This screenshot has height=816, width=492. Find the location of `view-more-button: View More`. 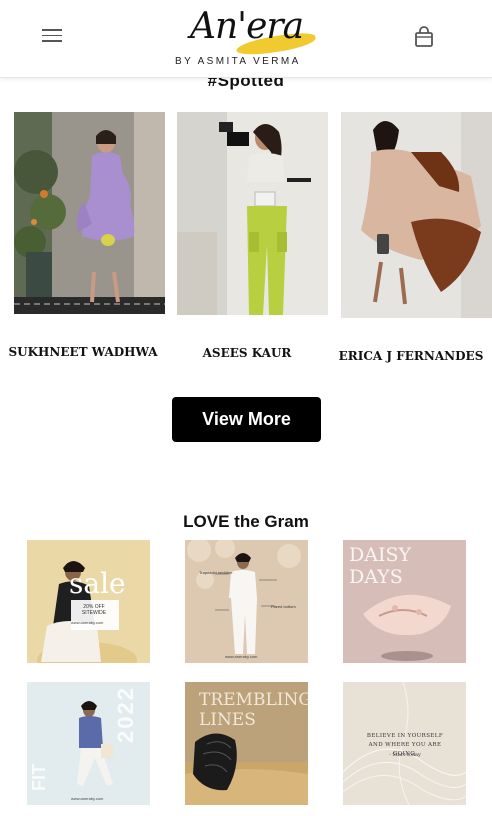

view-more-button: View More is located at coordinates (246, 419).